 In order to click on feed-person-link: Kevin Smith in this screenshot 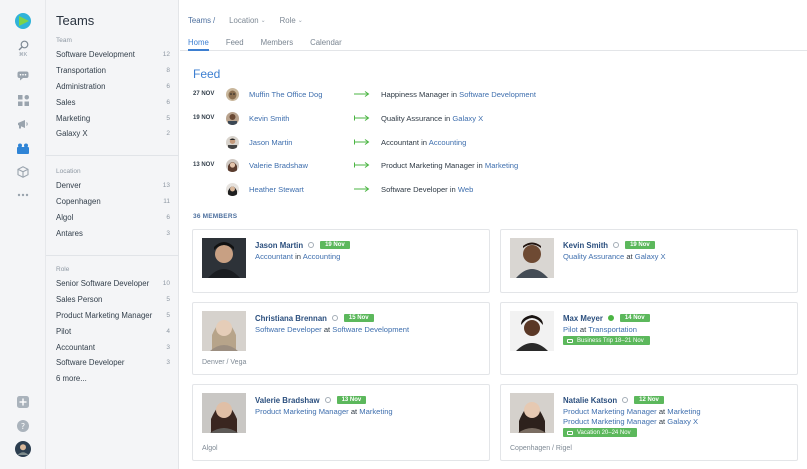, I will do `click(301, 118)`.